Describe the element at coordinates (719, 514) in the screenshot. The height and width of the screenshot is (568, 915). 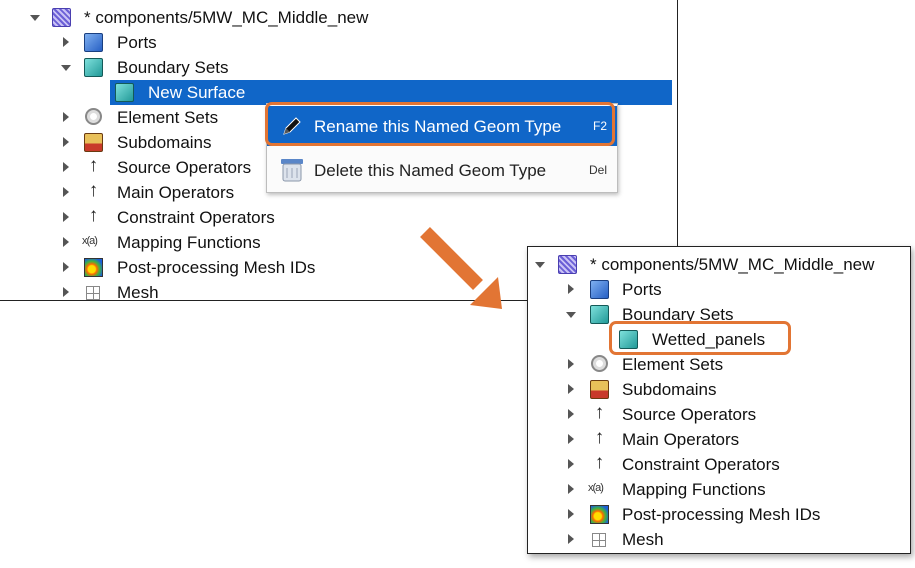
I see `tree-item-post-processing: Post-processing Mesh IDs` at that location.